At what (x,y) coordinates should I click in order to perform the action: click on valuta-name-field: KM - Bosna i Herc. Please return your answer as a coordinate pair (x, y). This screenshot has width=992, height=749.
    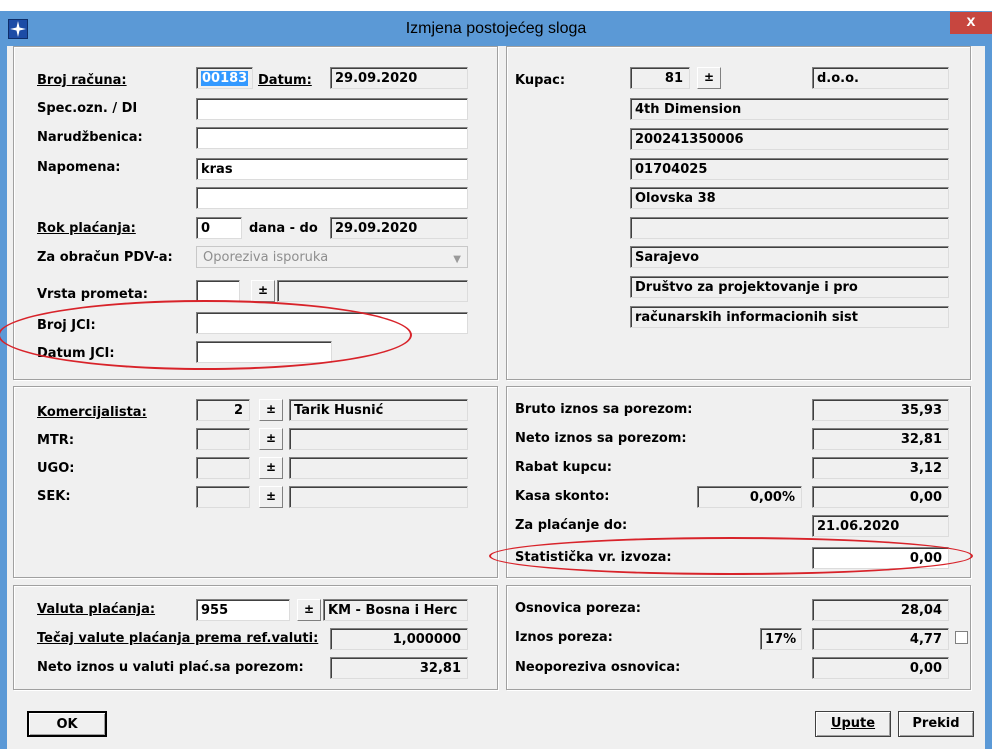
    Looking at the image, I should click on (395, 610).